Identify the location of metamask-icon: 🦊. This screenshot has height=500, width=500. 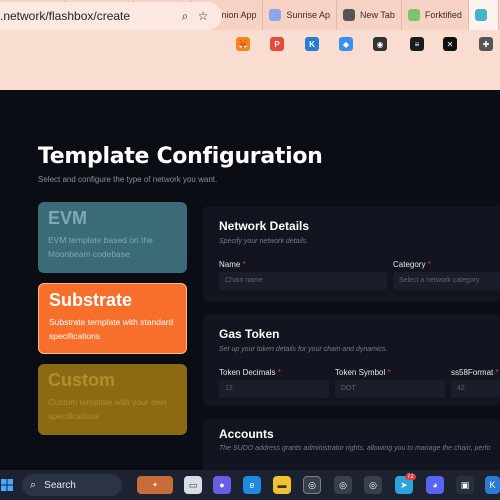
(243, 44).